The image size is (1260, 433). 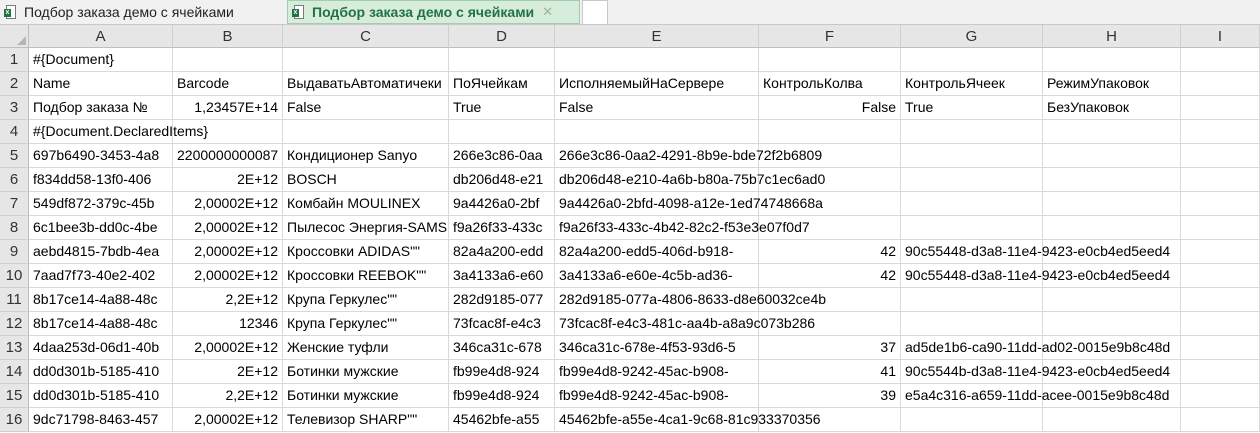 What do you see at coordinates (502, 108) in the screenshot?
I see `cell-d3: True` at bounding box center [502, 108].